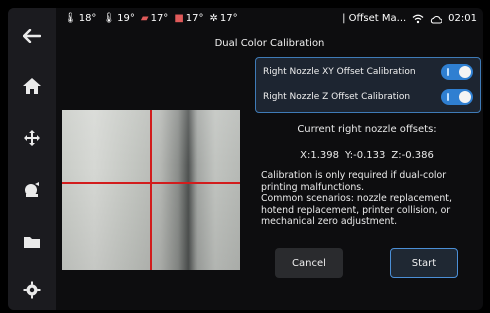 This screenshot has height=313, width=490. I want to click on bed-icon: ▰, so click(144, 18).